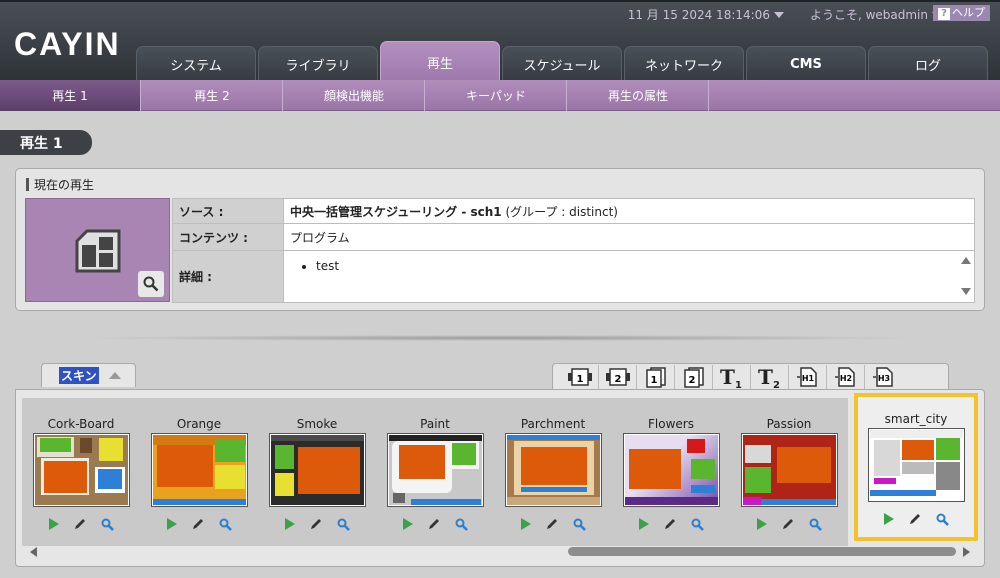 The height and width of the screenshot is (578, 1000). I want to click on welcome-text: ようこそ, webadmin, so click(868, 14).